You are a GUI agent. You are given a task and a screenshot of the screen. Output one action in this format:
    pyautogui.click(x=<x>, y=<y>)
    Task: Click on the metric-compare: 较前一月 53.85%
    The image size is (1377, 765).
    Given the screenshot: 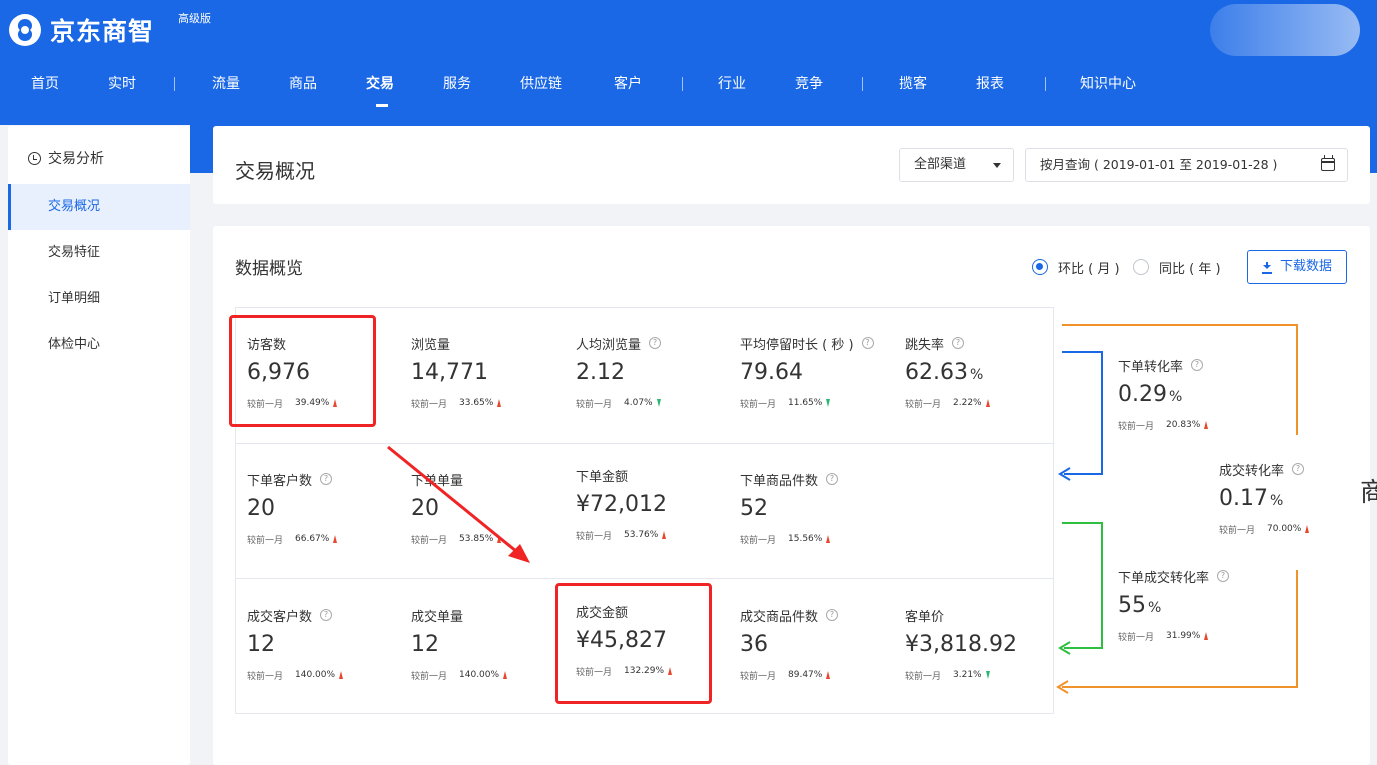 What is the action you would take?
    pyautogui.click(x=491, y=539)
    